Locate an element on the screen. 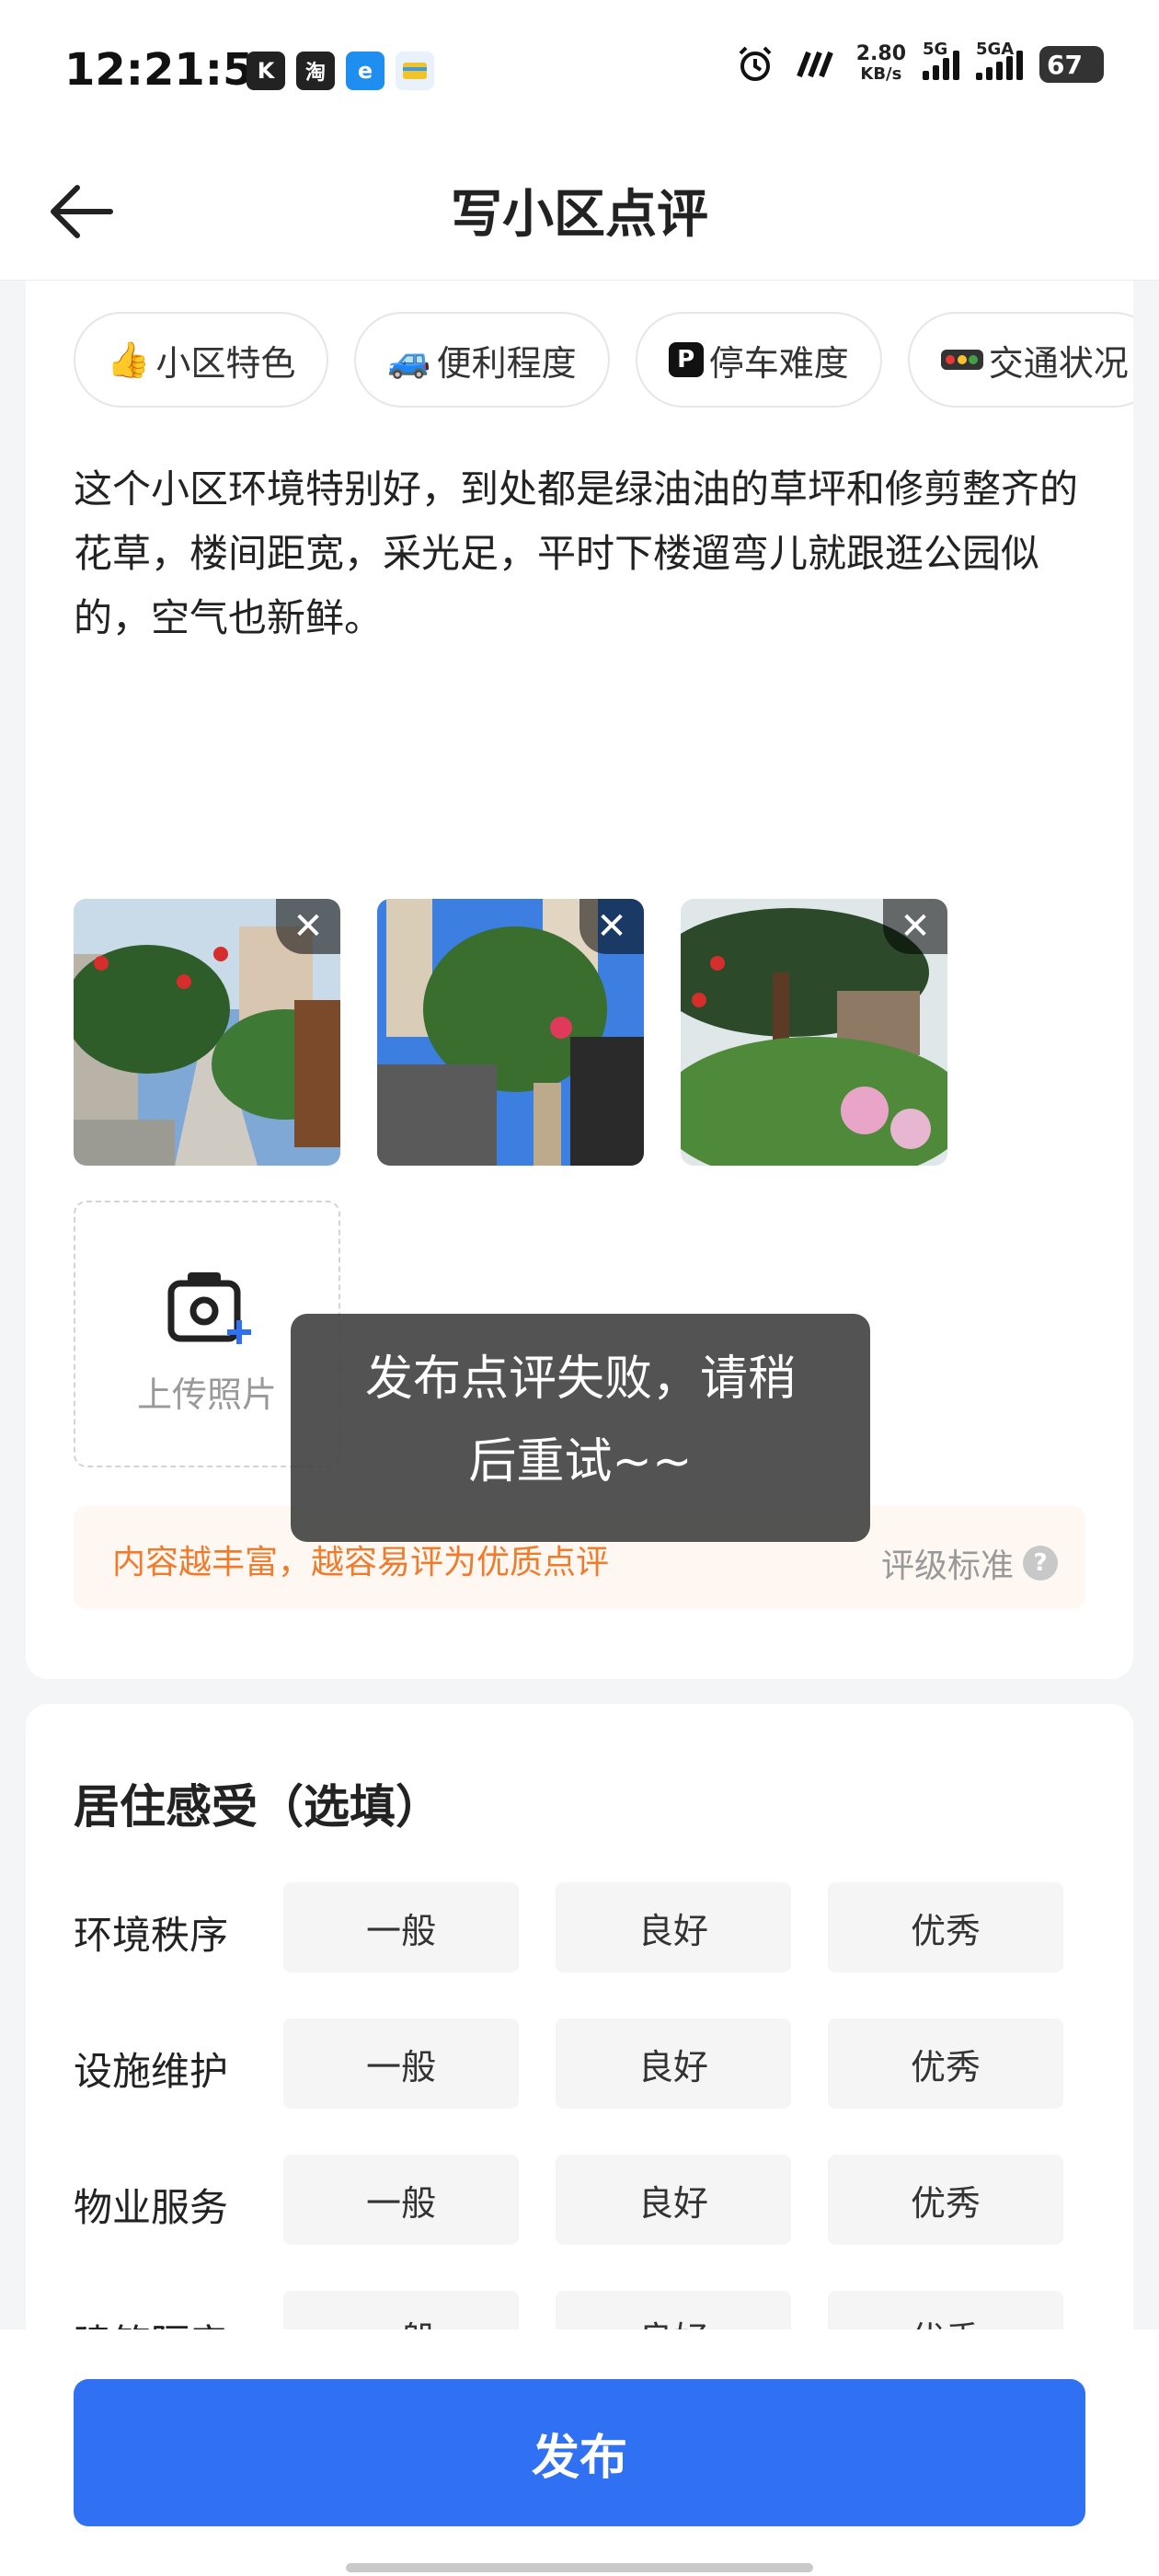  chip-parking: P 停车难度 is located at coordinates (758, 360).